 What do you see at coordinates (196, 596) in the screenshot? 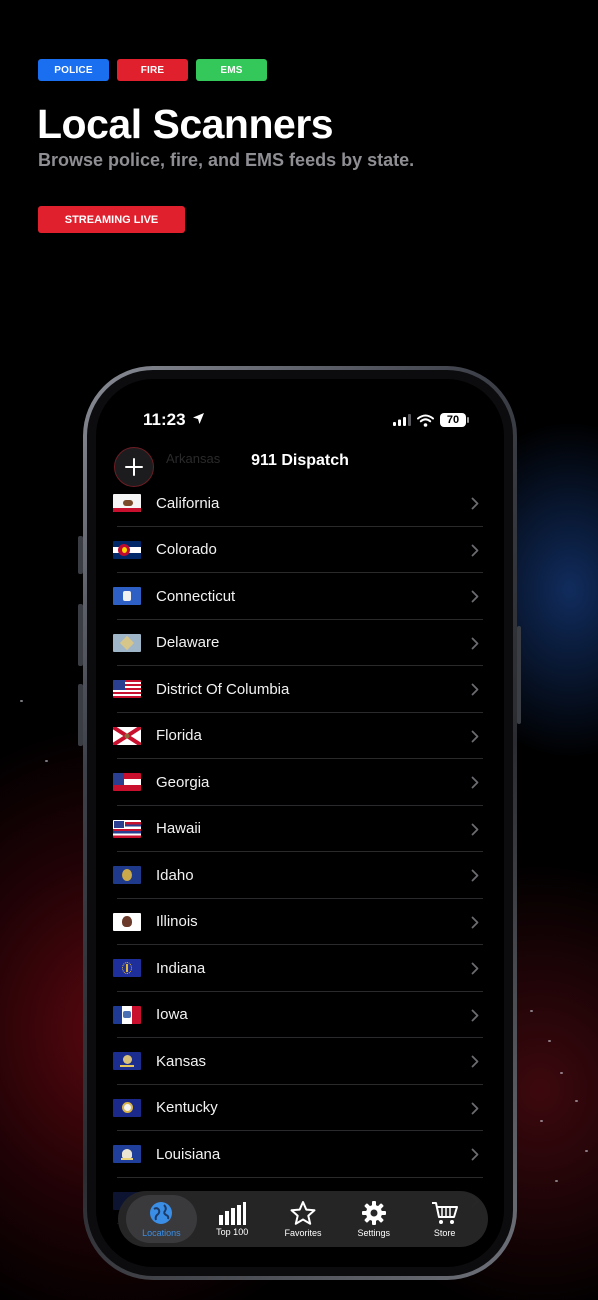
I see `state-name: Connecticut` at bounding box center [196, 596].